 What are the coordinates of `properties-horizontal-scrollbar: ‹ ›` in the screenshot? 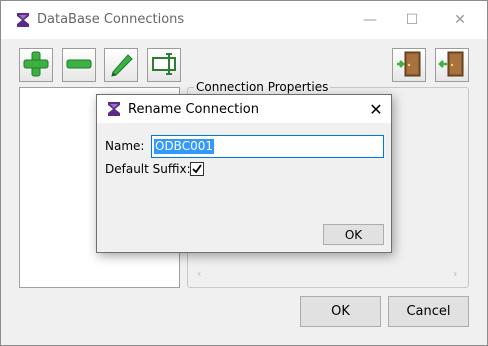 It's located at (327, 274).